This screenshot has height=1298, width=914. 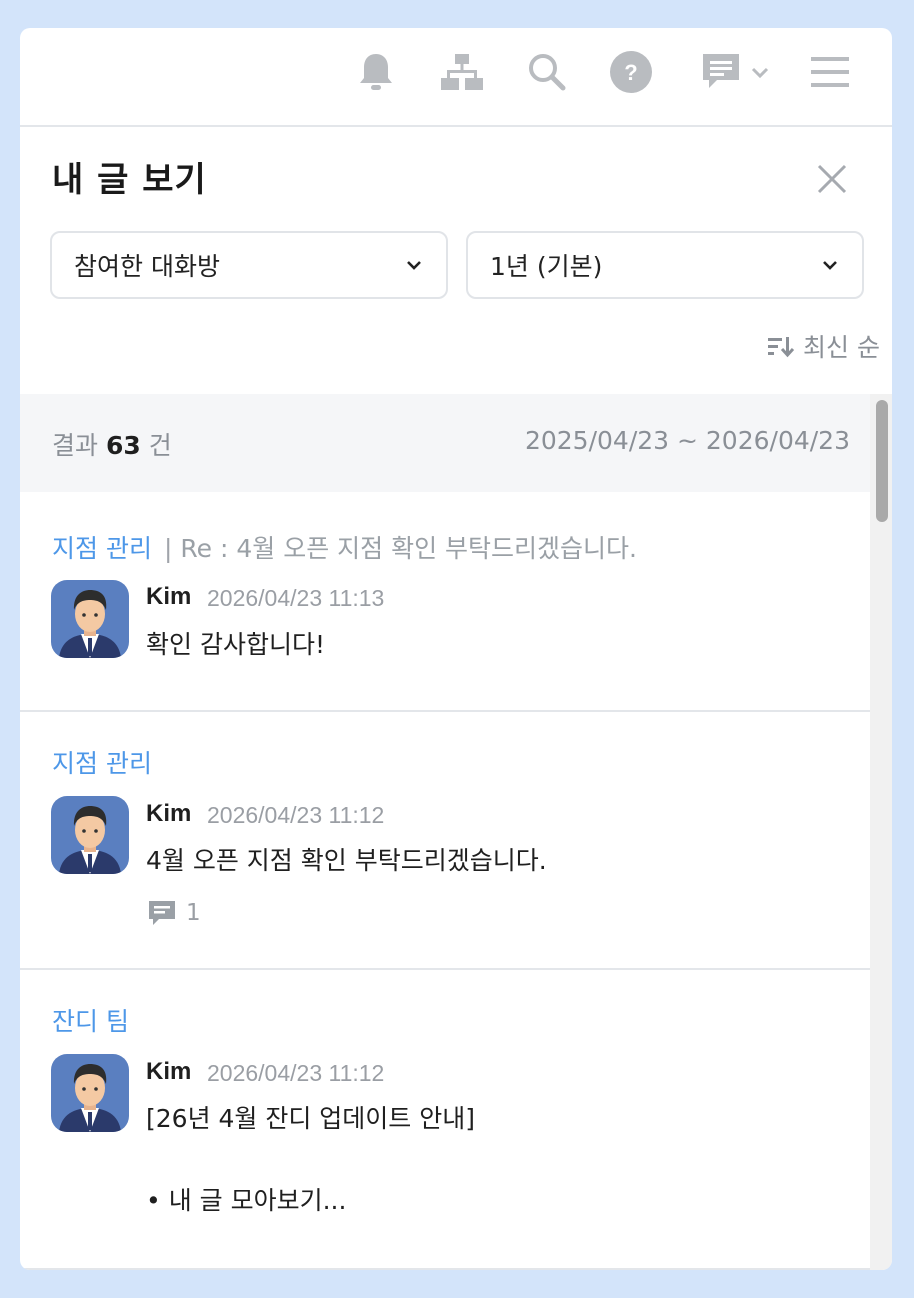 I want to click on reply-count-button: 1, so click(x=174, y=913).